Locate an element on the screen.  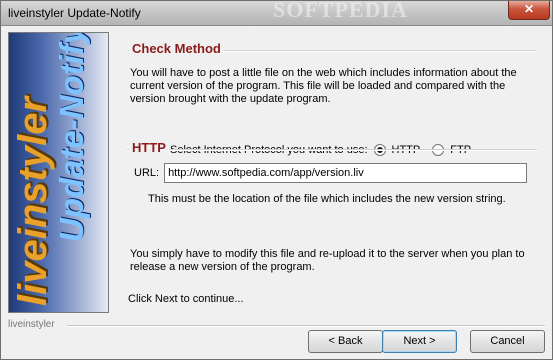
check-method-header: Check Method is located at coordinates (332, 49).